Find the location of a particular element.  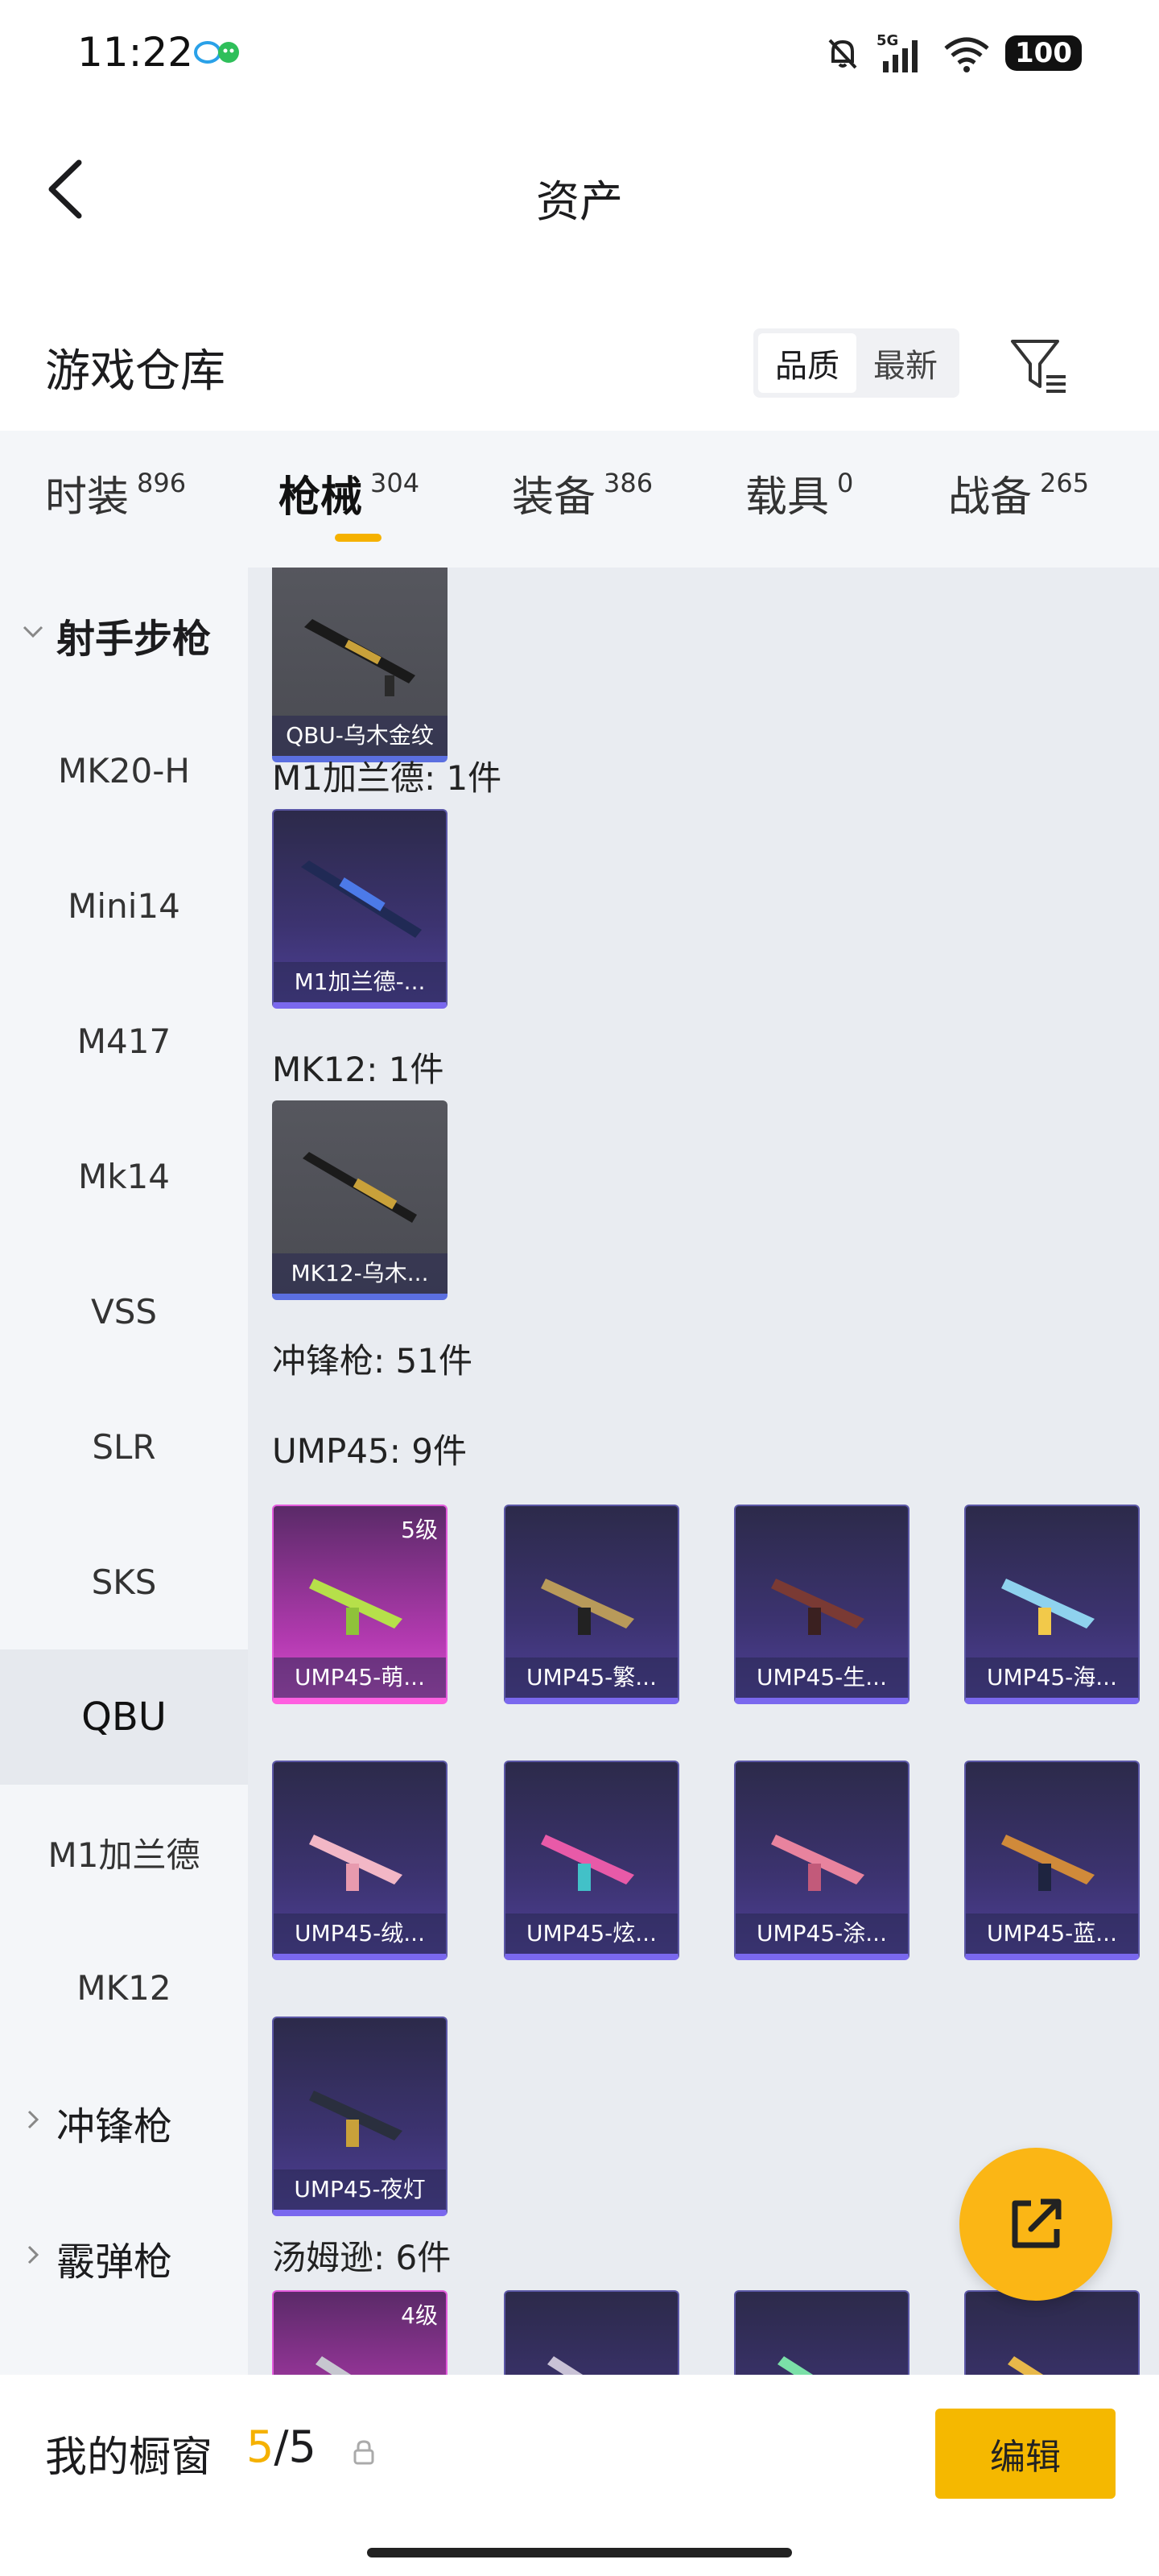

tab-count: 0 is located at coordinates (845, 483).